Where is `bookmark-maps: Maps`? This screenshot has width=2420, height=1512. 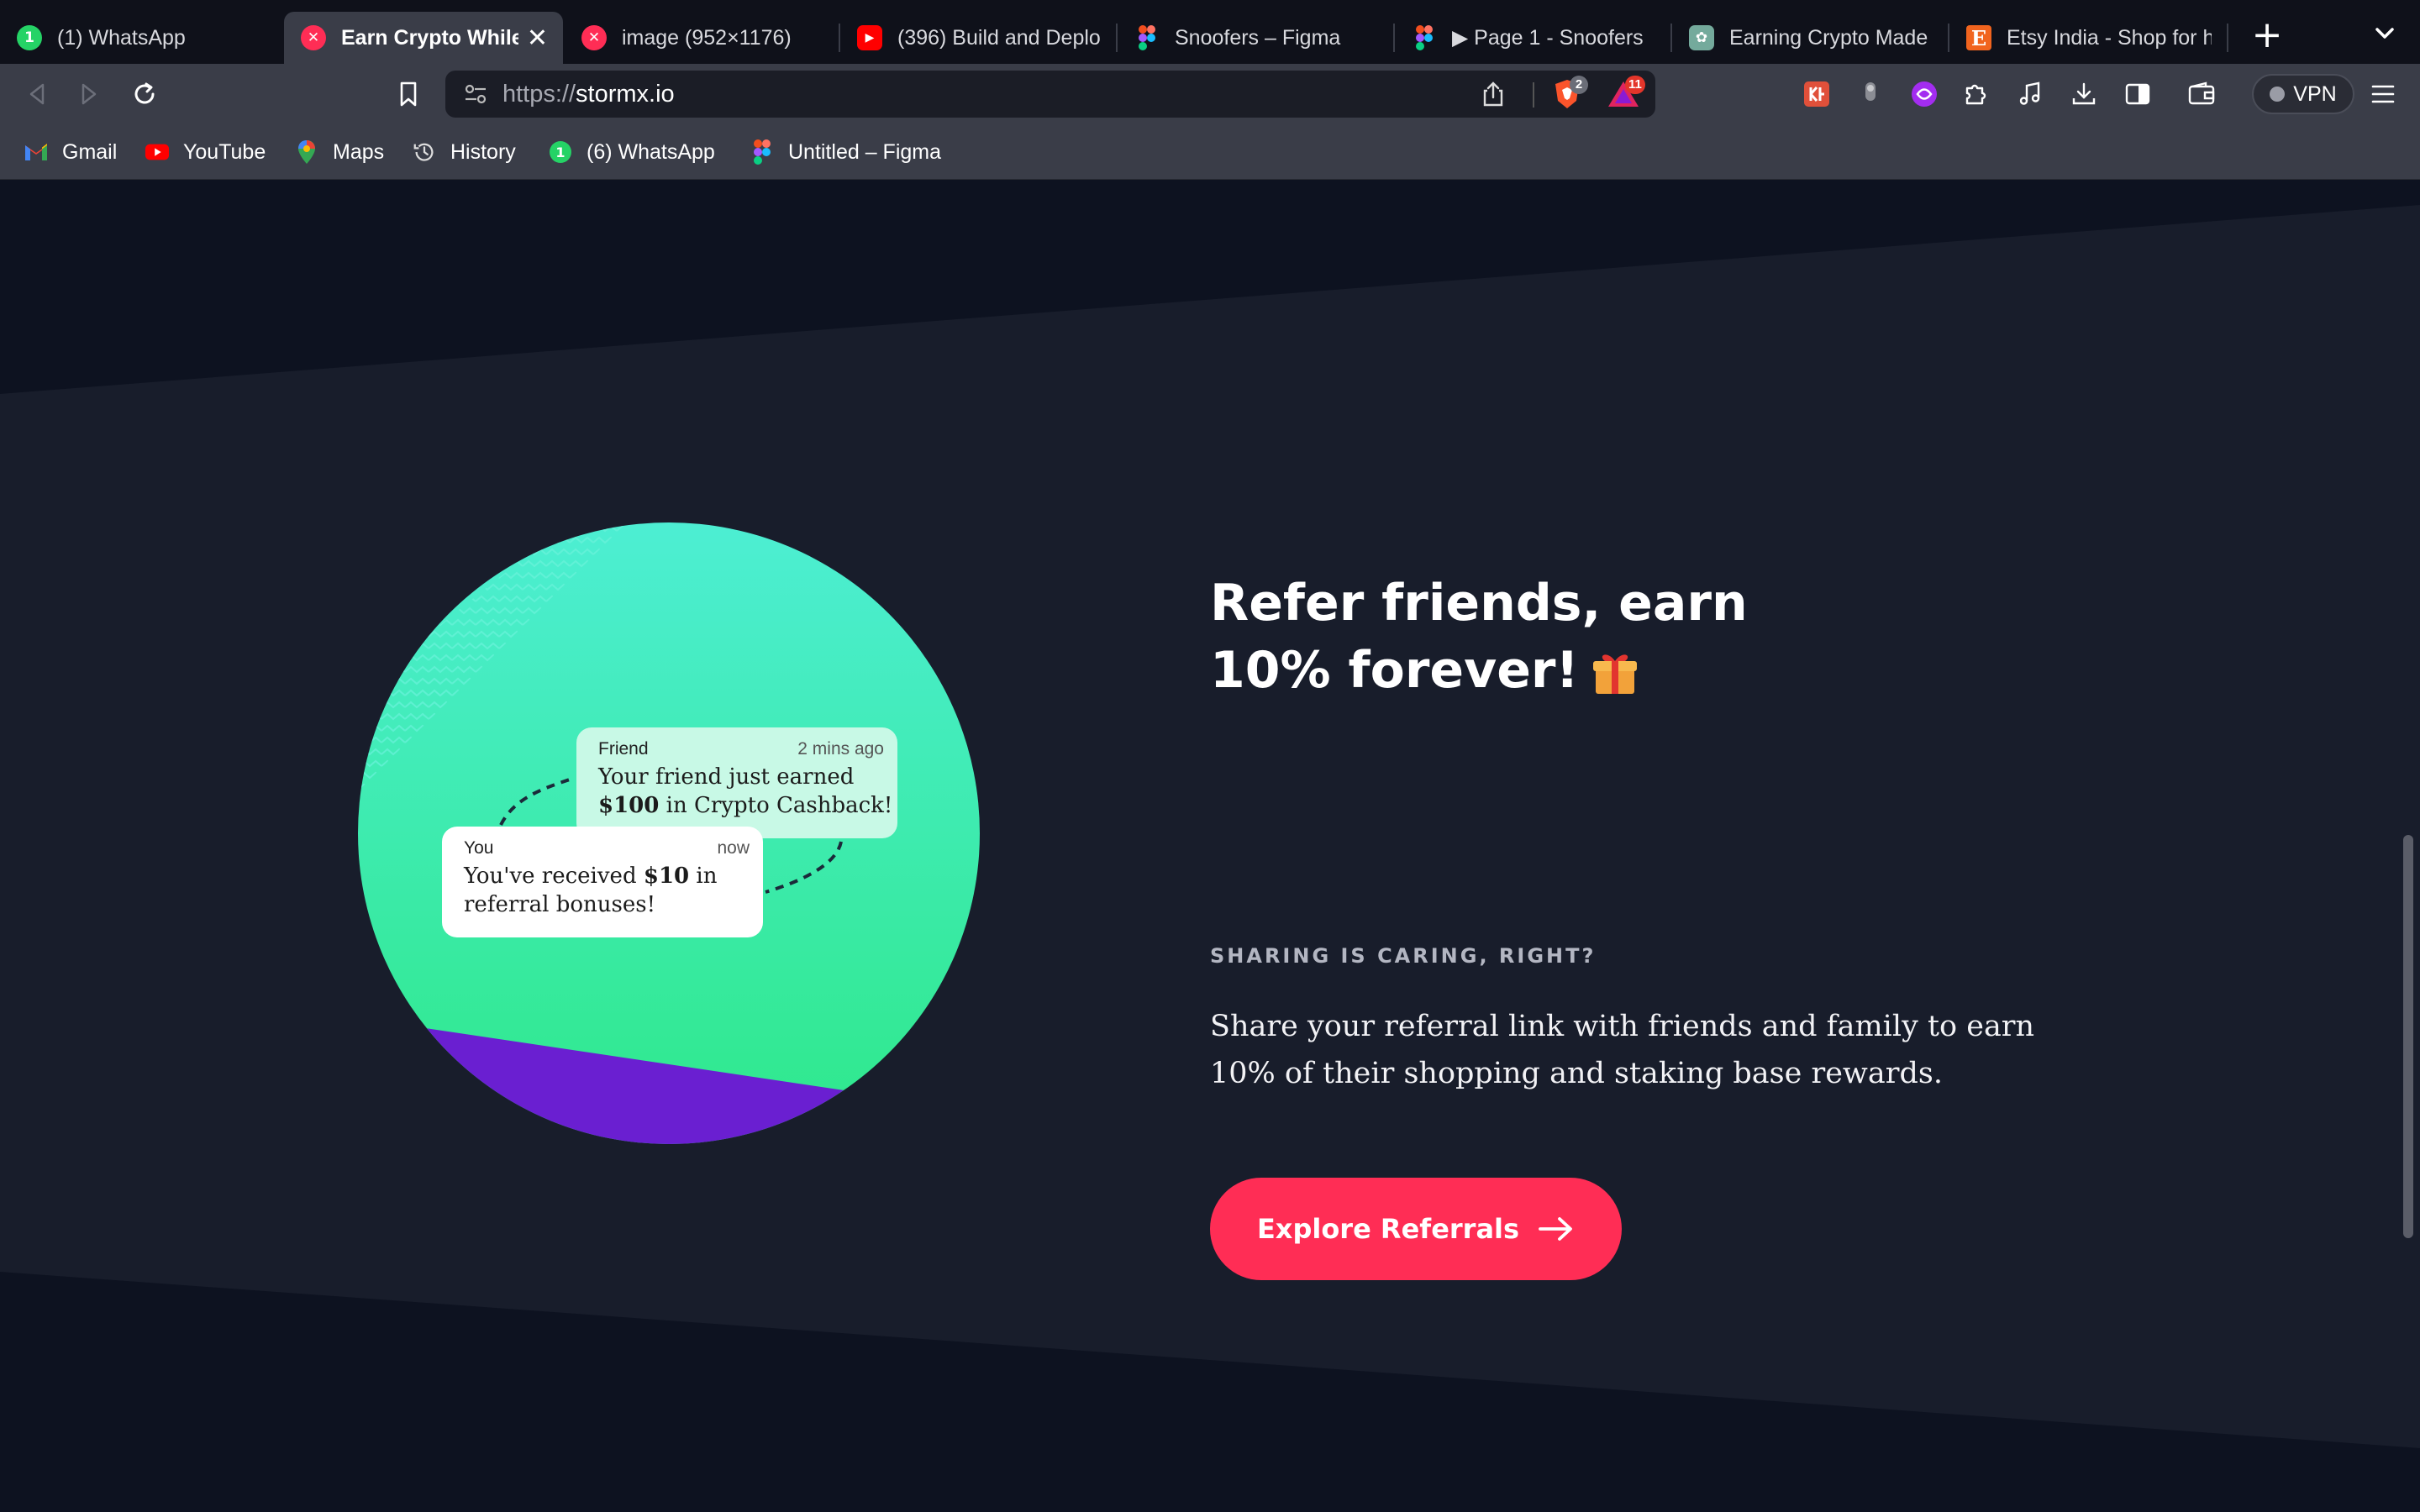 bookmark-maps: Maps is located at coordinates (339, 152).